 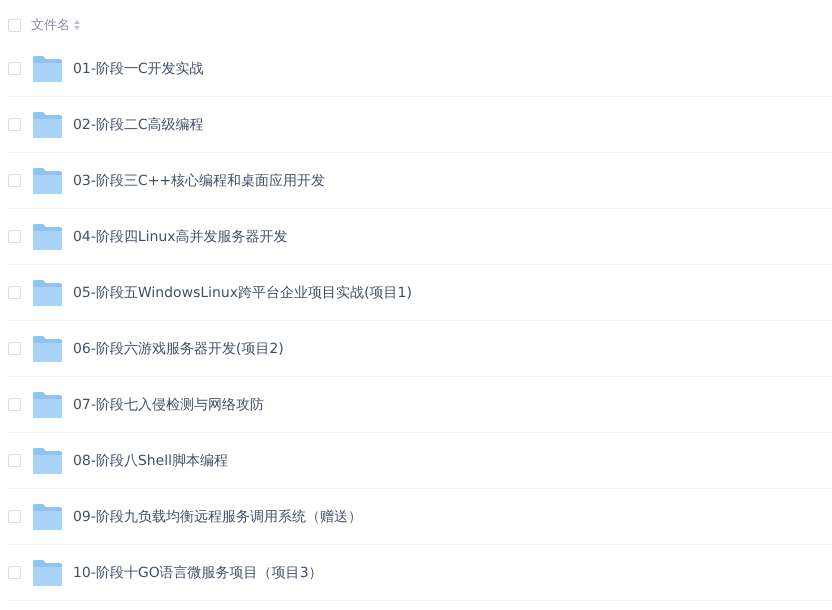 What do you see at coordinates (217, 517) in the screenshot?
I see `folder-name: 09-阶段九负载均衡远程服务调用系统（赠送）` at bounding box center [217, 517].